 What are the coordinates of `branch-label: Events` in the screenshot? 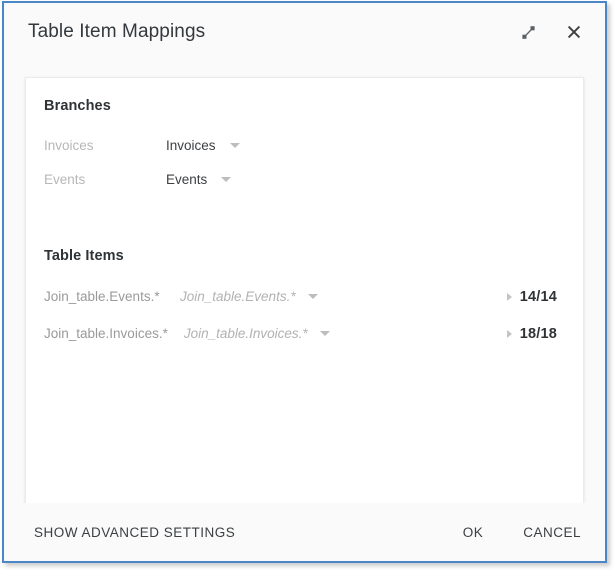 It's located at (65, 179).